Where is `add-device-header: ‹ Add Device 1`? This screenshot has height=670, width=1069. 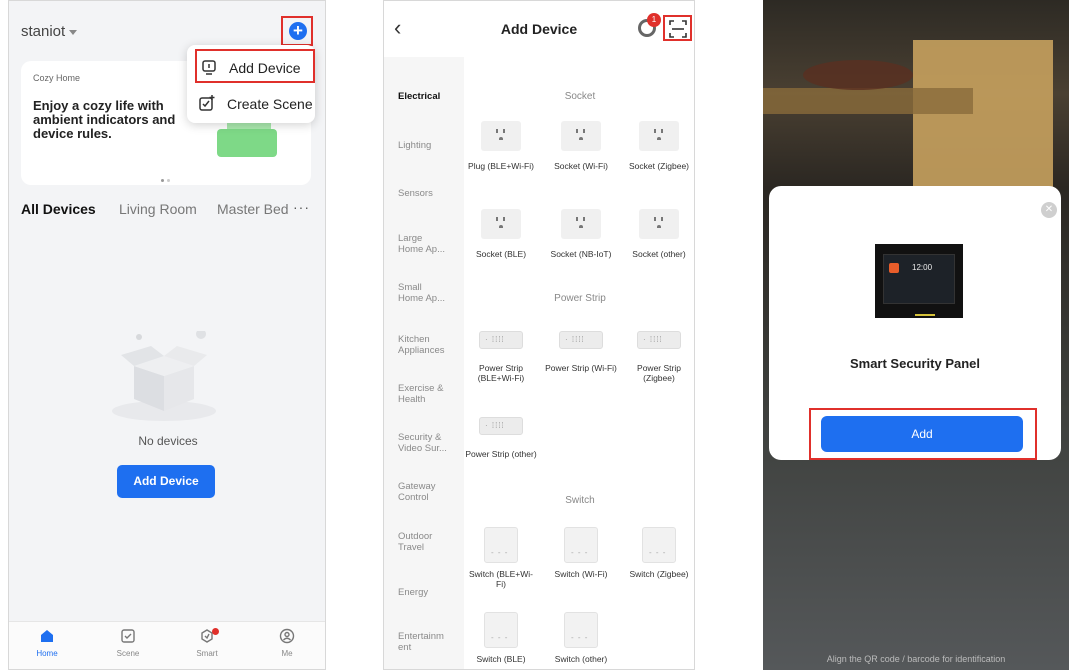 add-device-header: ‹ Add Device 1 is located at coordinates (539, 29).